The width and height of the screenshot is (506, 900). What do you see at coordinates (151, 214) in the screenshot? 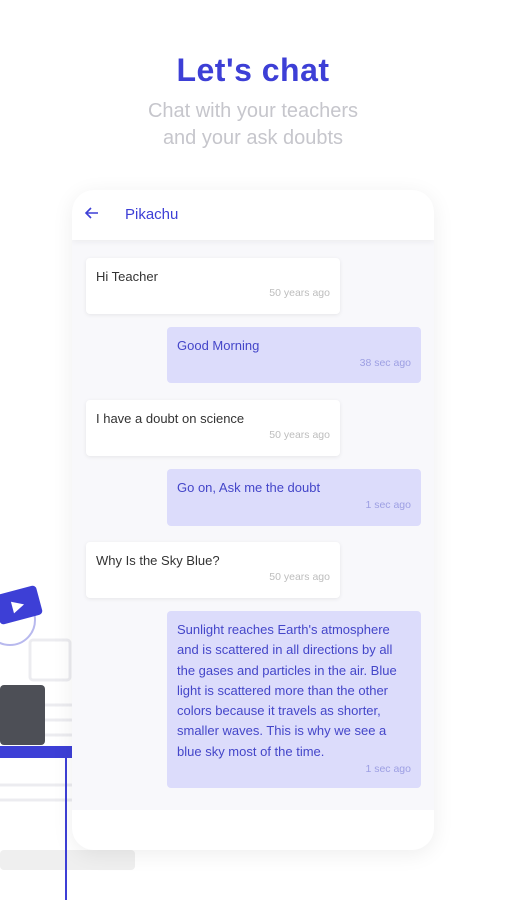
I see `contact-name: Pikachu` at bounding box center [151, 214].